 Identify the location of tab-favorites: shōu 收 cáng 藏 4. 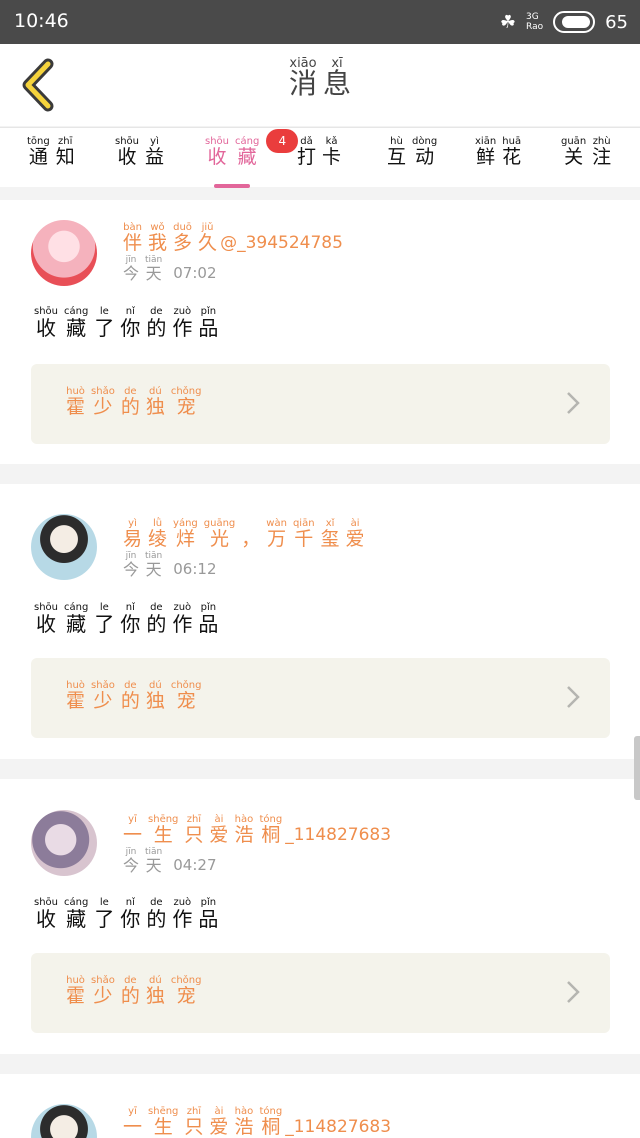
(250, 158).